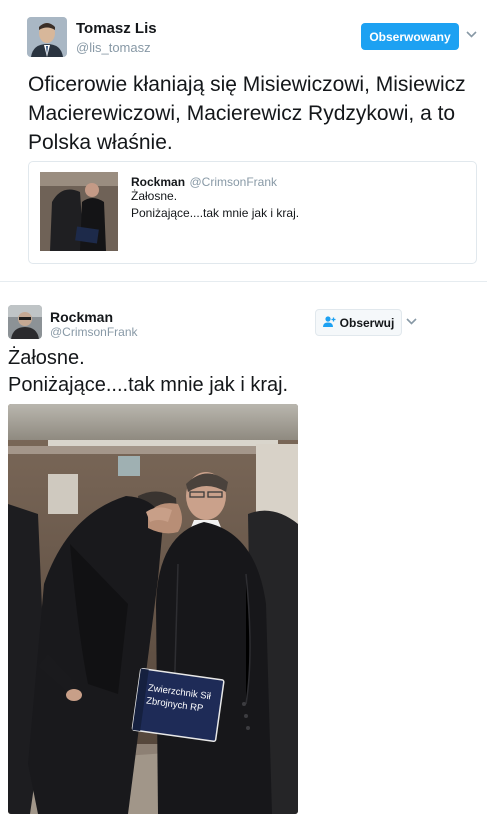 The image size is (487, 819). I want to click on tweet-separator, so click(243, 281).